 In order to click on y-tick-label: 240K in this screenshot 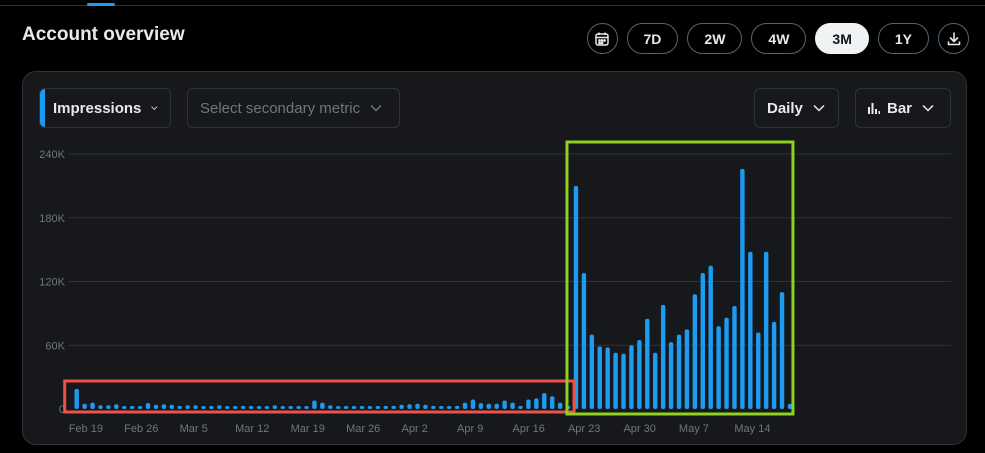, I will do `click(52, 155)`.